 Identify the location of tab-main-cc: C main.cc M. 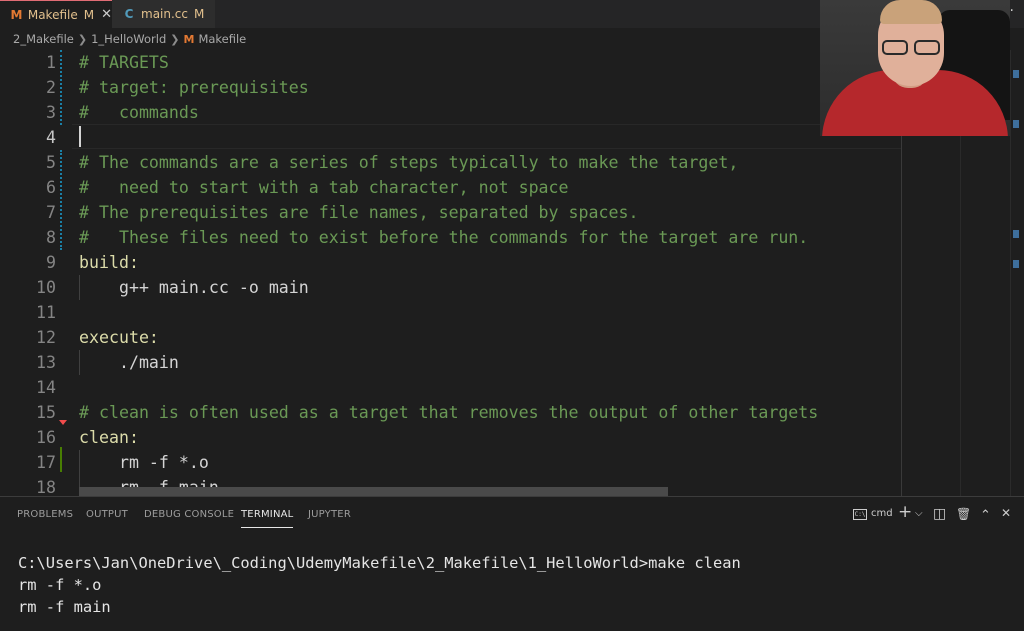
(164, 14).